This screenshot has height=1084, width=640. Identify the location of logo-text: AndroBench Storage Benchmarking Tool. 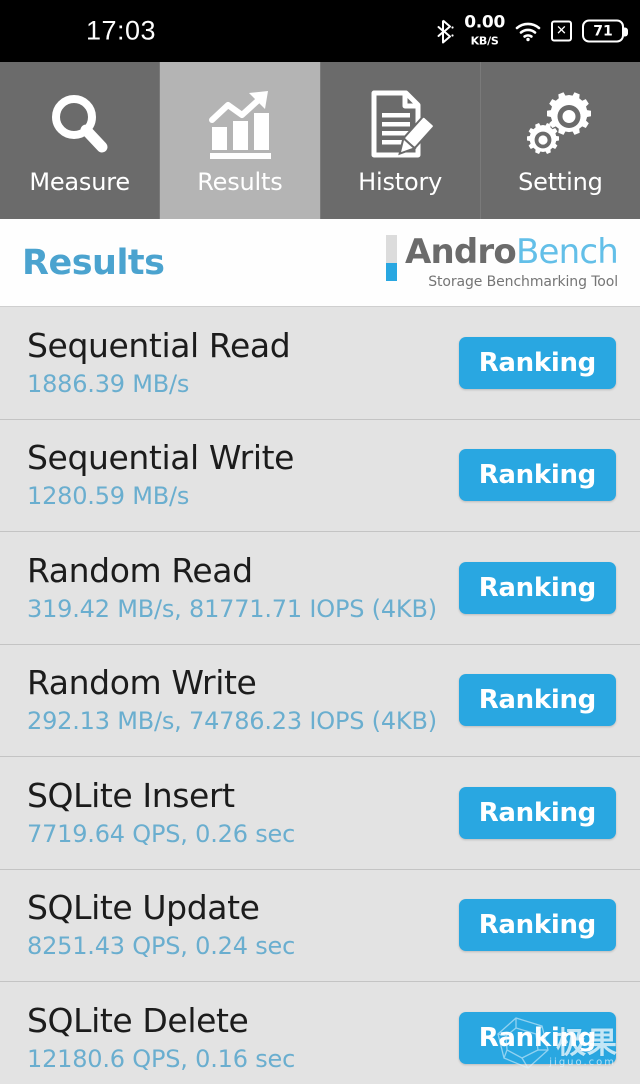
(511, 261).